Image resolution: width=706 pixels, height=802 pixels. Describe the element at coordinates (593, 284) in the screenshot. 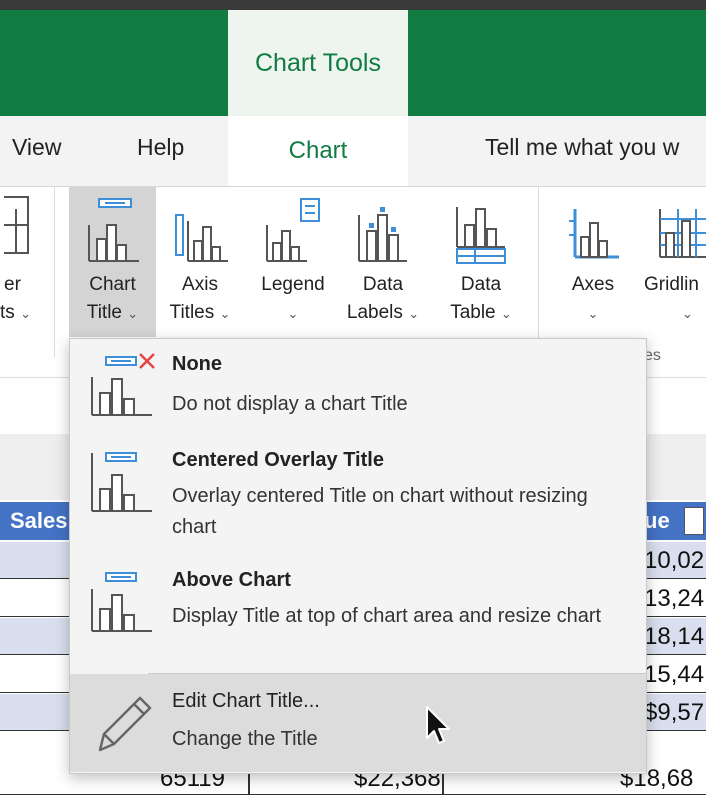

I see `ribbon-label: Axes` at that location.